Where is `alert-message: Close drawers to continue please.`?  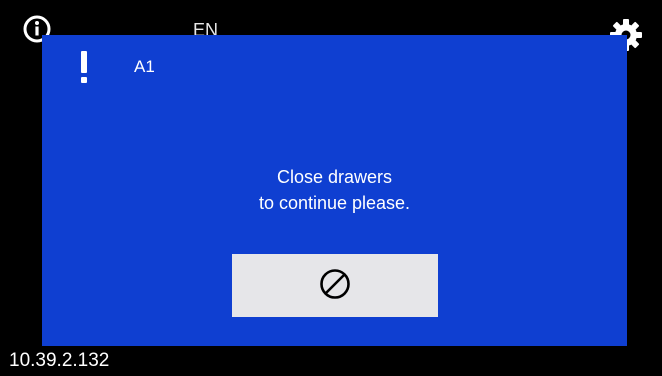 alert-message: Close drawers to continue please. is located at coordinates (334, 190).